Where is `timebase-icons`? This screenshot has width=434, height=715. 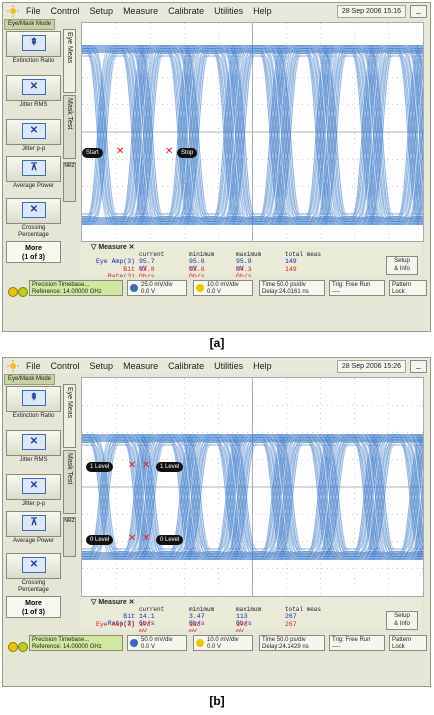 timebase-icons is located at coordinates (18, 647).